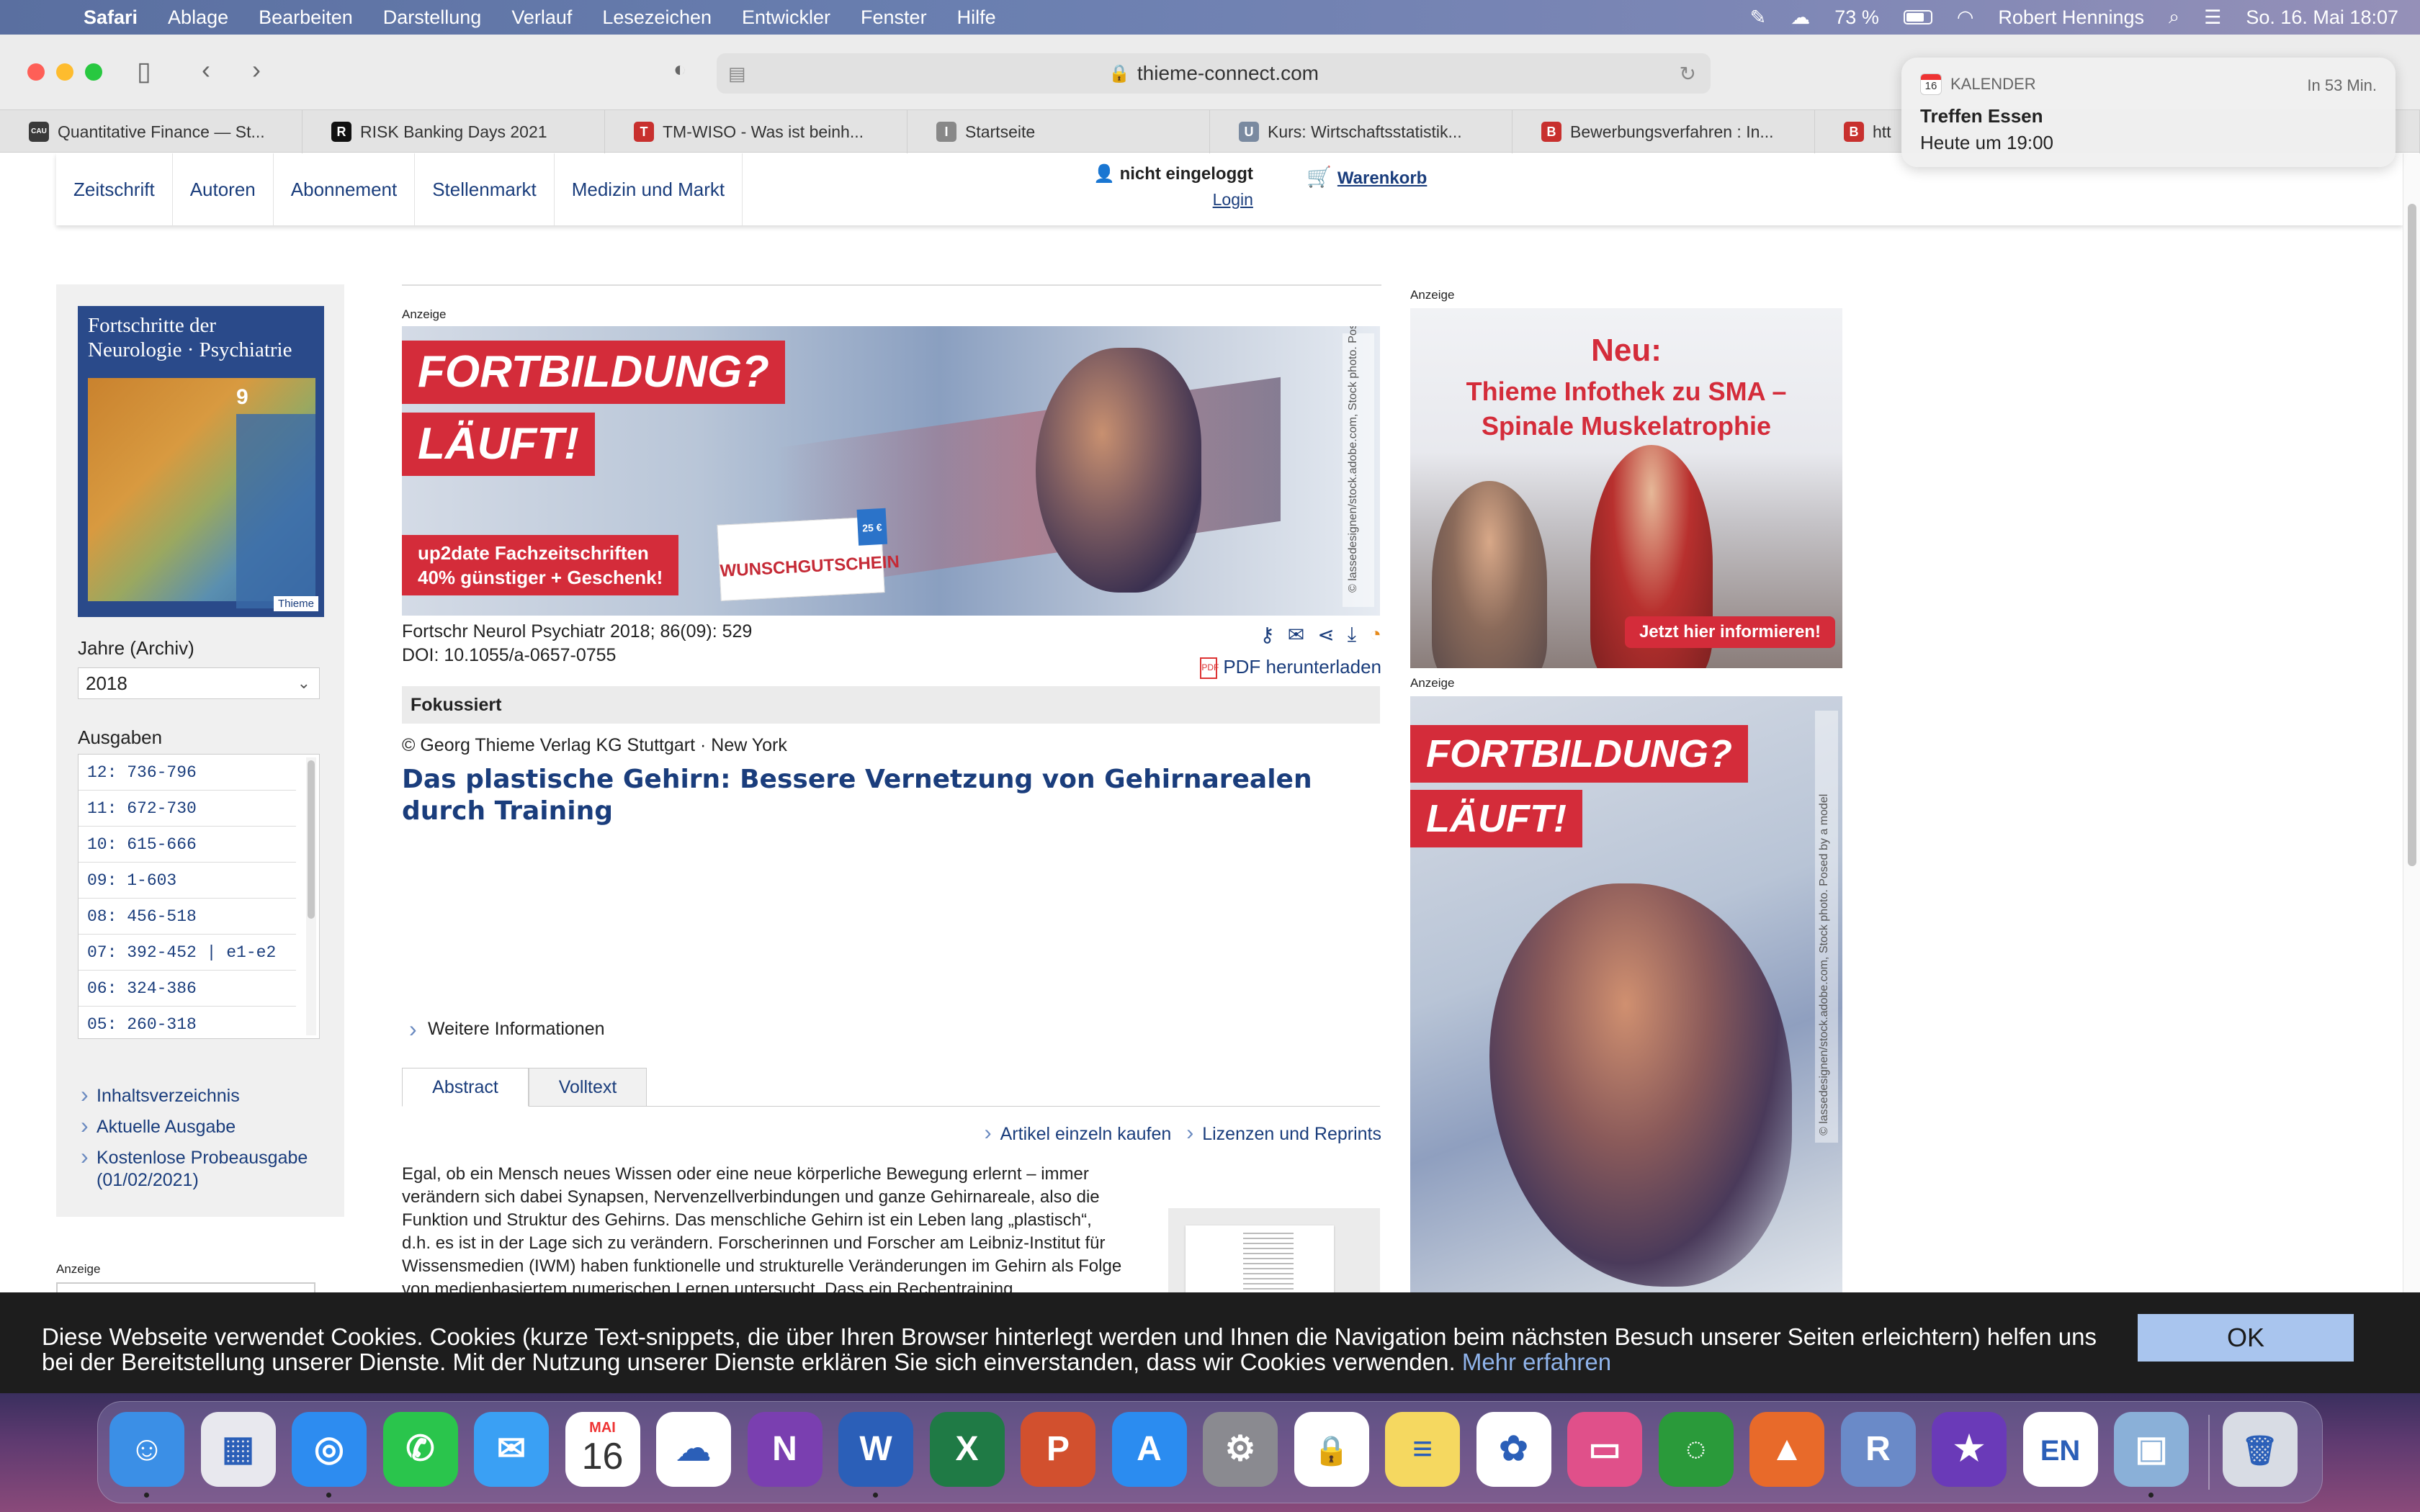  I want to click on login-link: Login, so click(1173, 200).